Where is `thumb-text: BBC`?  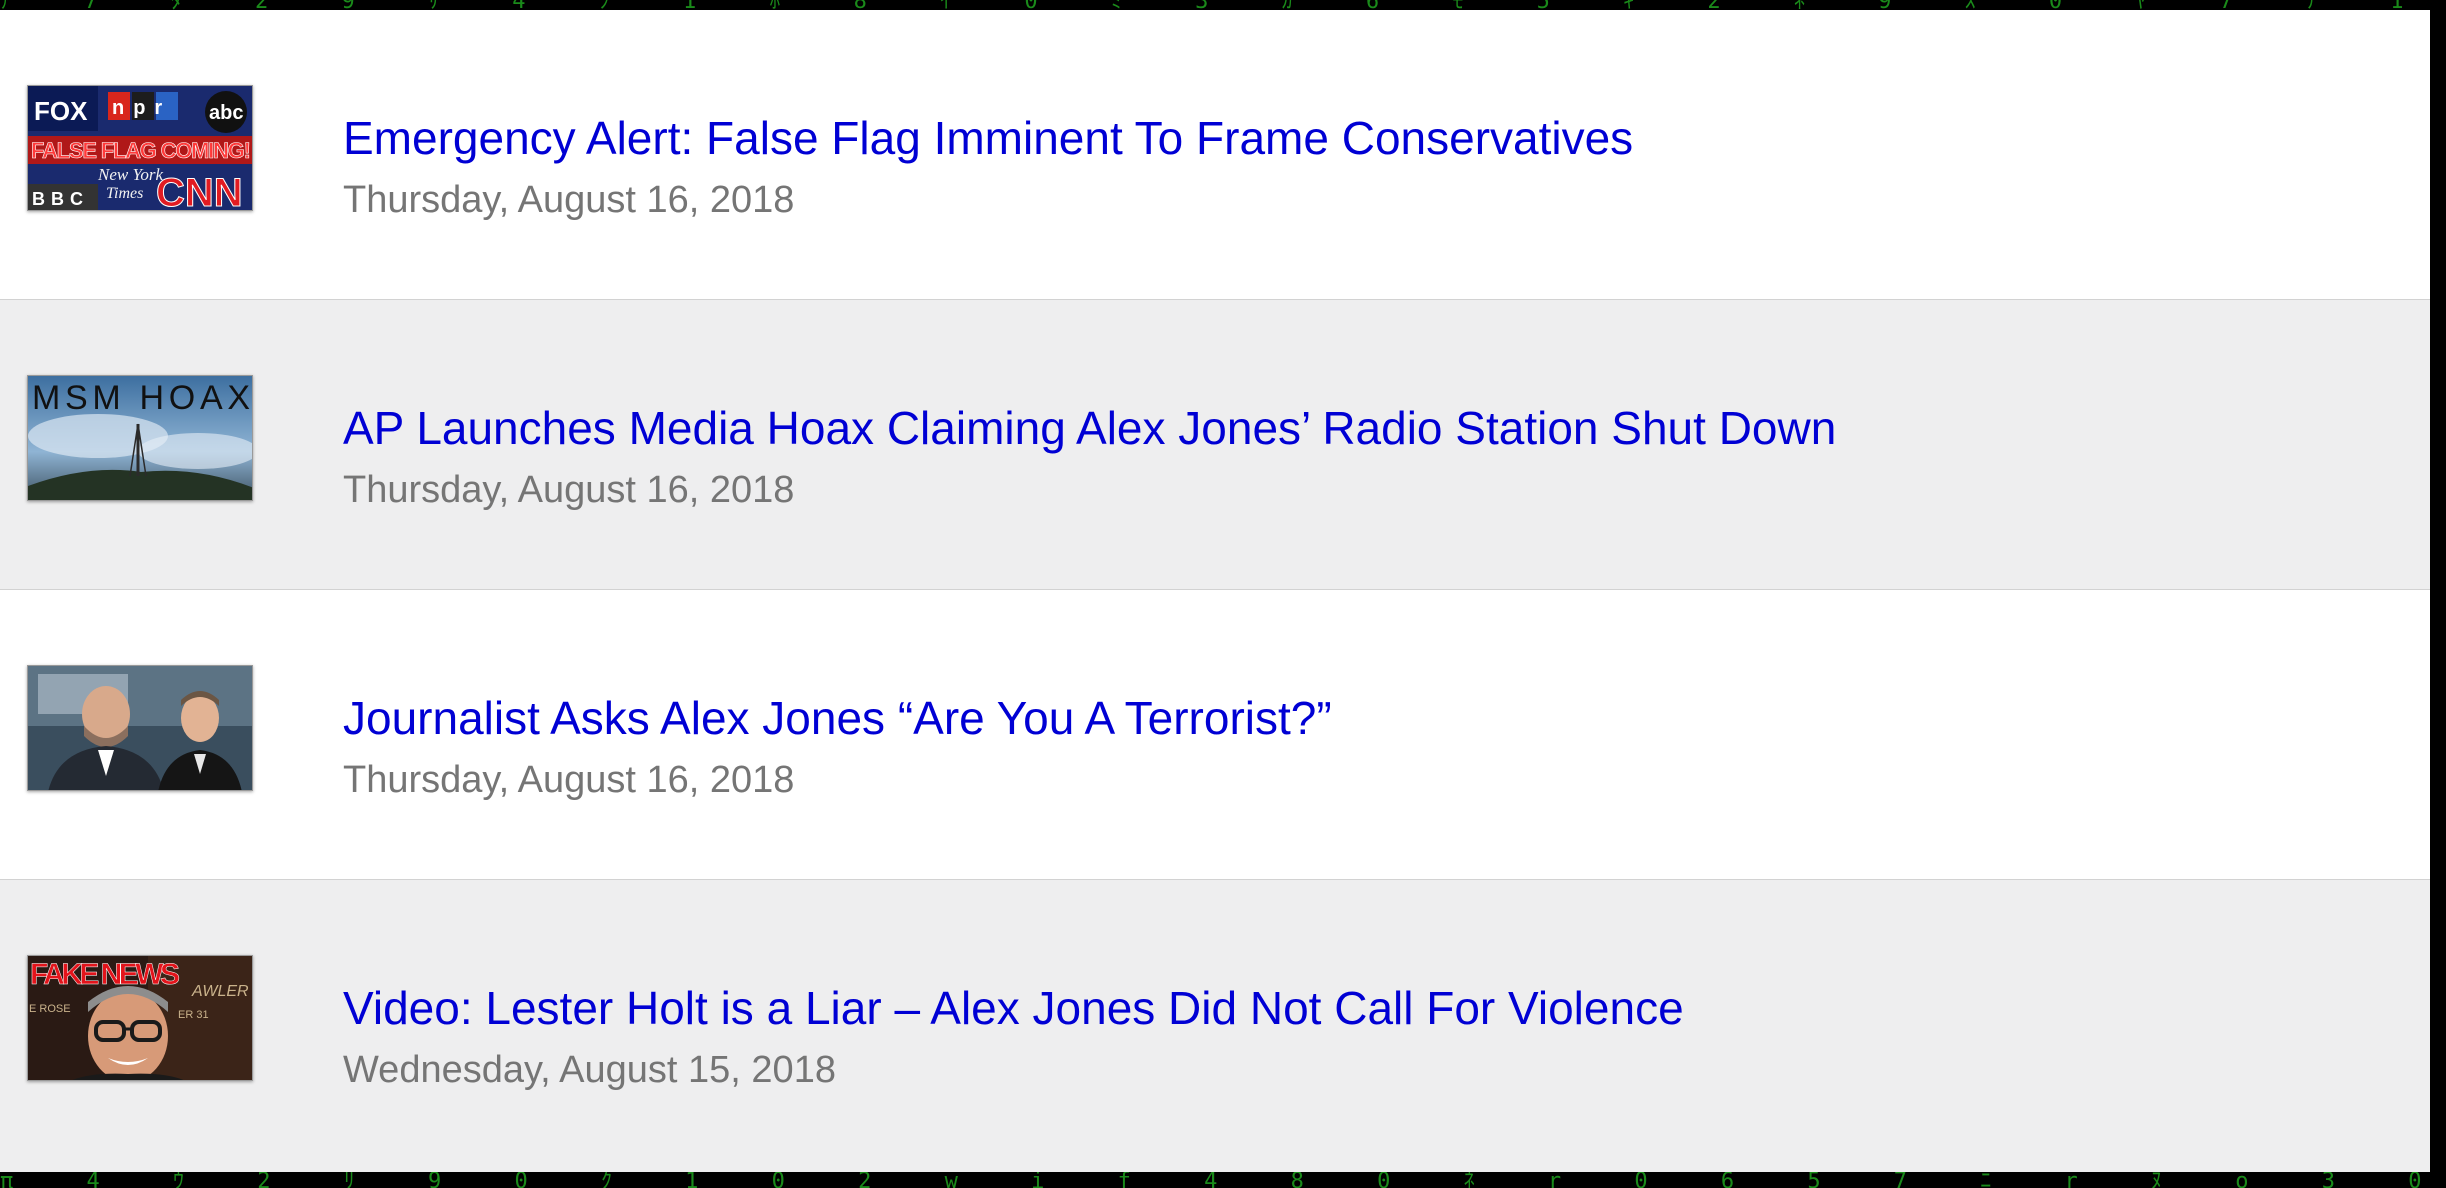 thumb-text: BBC is located at coordinates (60, 199).